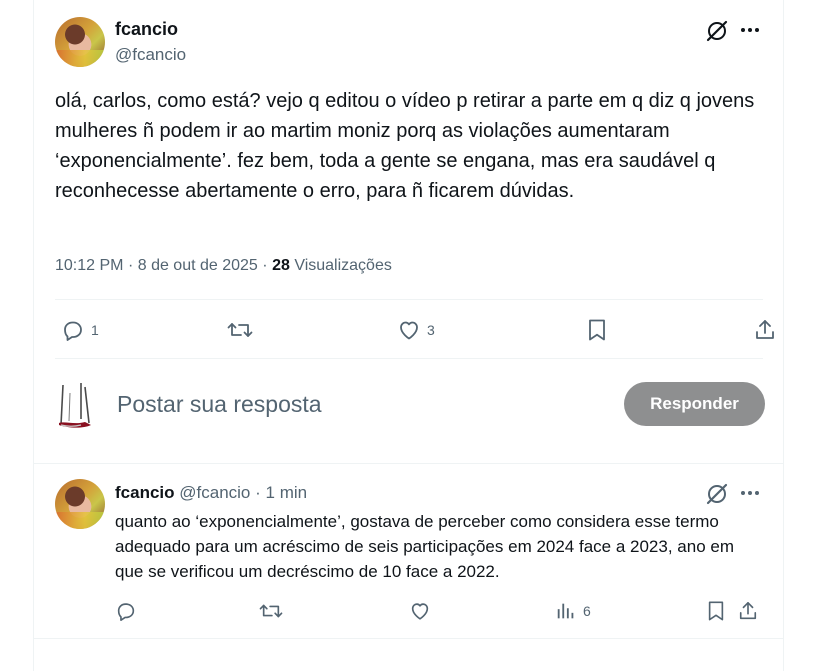  I want to click on views-button: 6, so click(573, 611).